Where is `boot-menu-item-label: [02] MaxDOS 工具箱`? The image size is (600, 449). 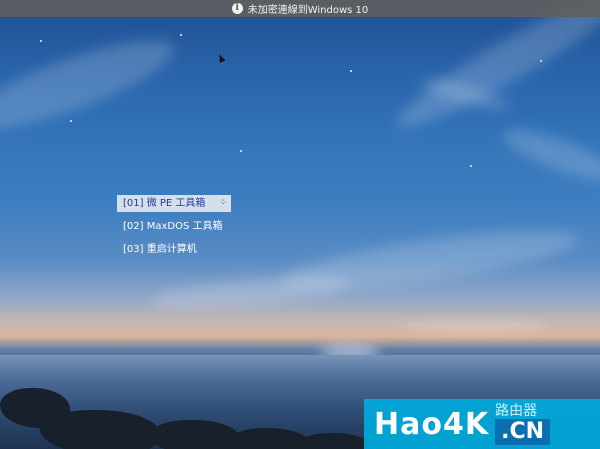
boot-menu-item-label: [02] MaxDOS 工具箱 is located at coordinates (173, 226).